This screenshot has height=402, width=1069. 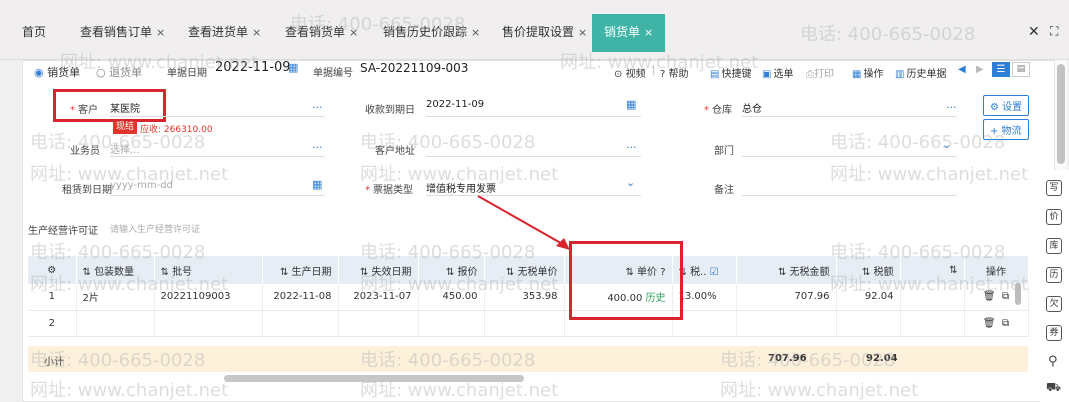 What do you see at coordinates (1018, 294) in the screenshot?
I see `table-scrollbar` at bounding box center [1018, 294].